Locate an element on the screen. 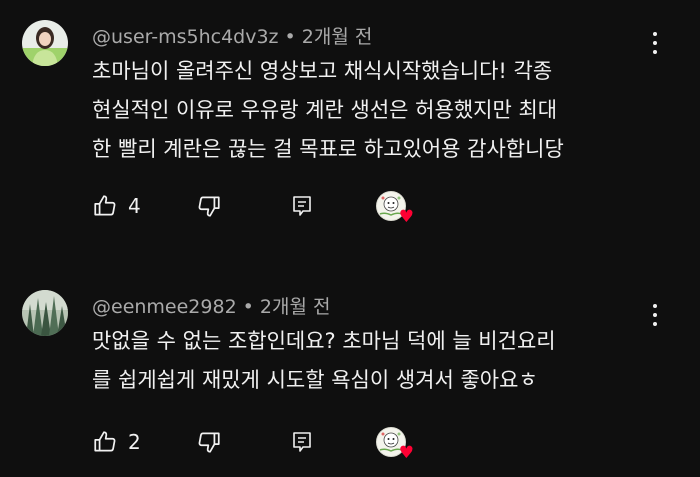 This screenshot has height=477, width=700. author-name: @user-ms5hc4dv3z is located at coordinates (185, 37).